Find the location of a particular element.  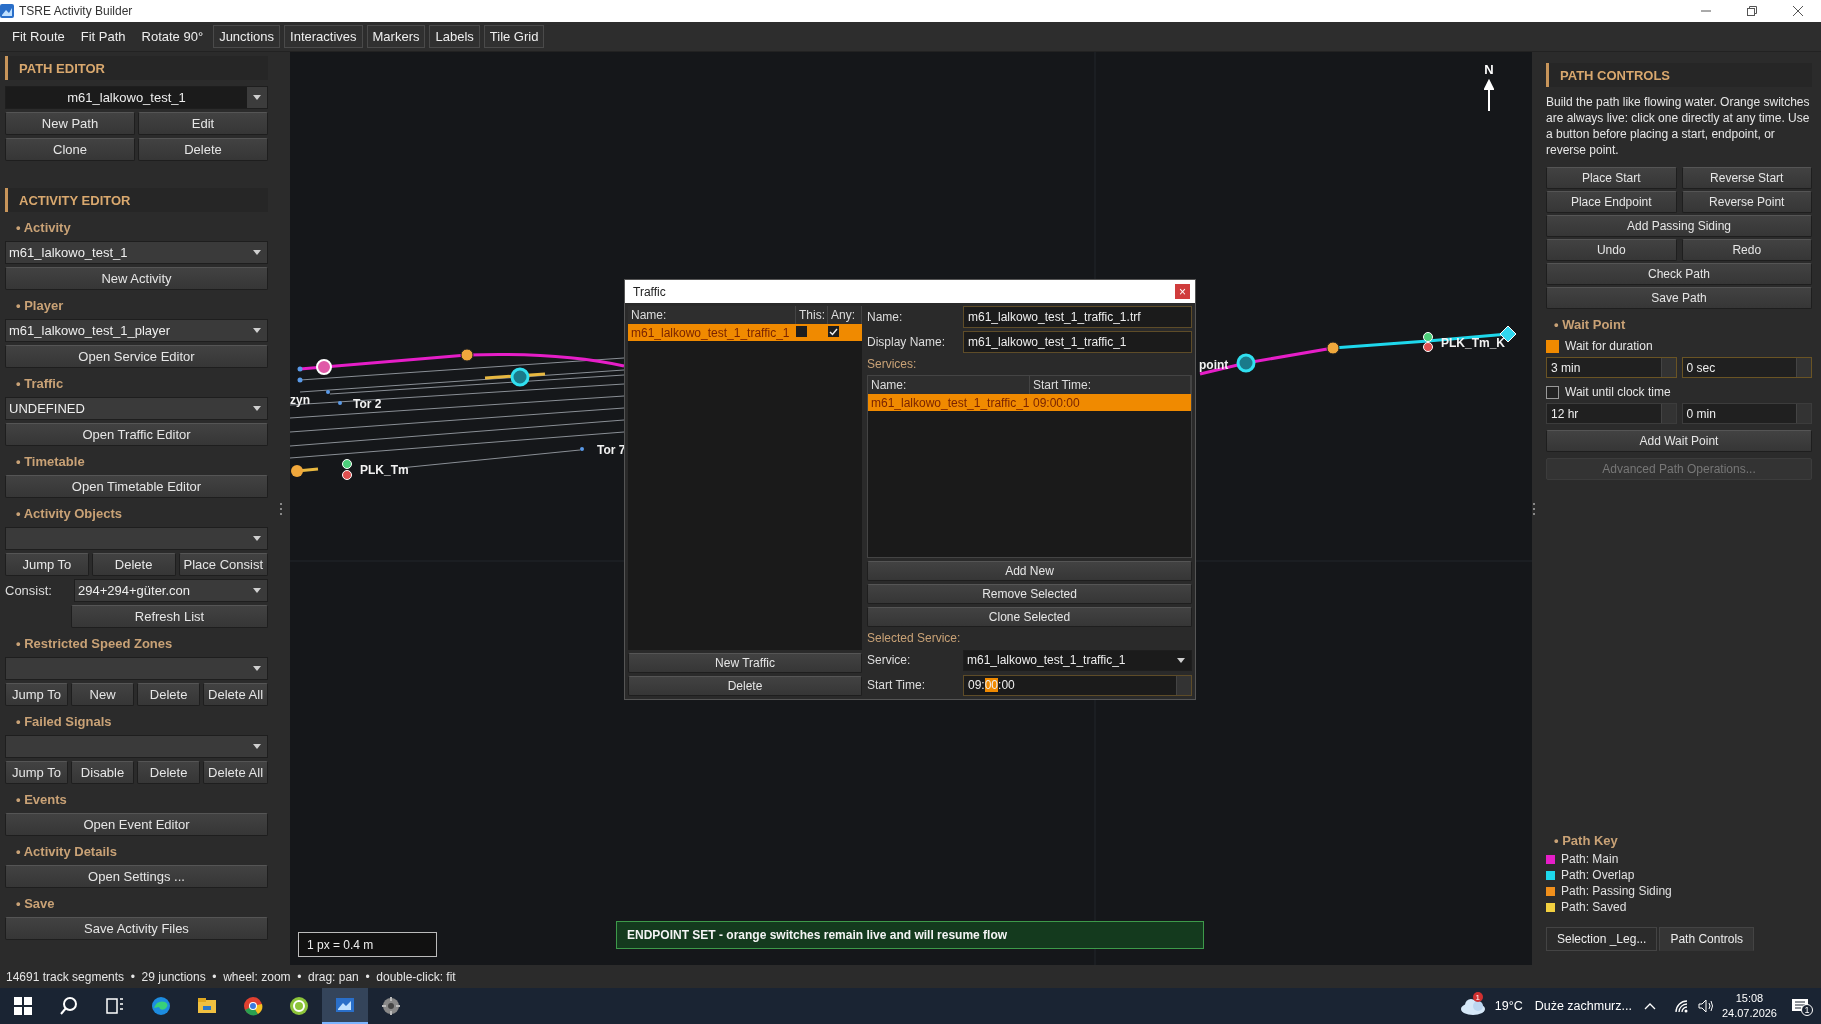

tab: Path Controls is located at coordinates (1707, 939).